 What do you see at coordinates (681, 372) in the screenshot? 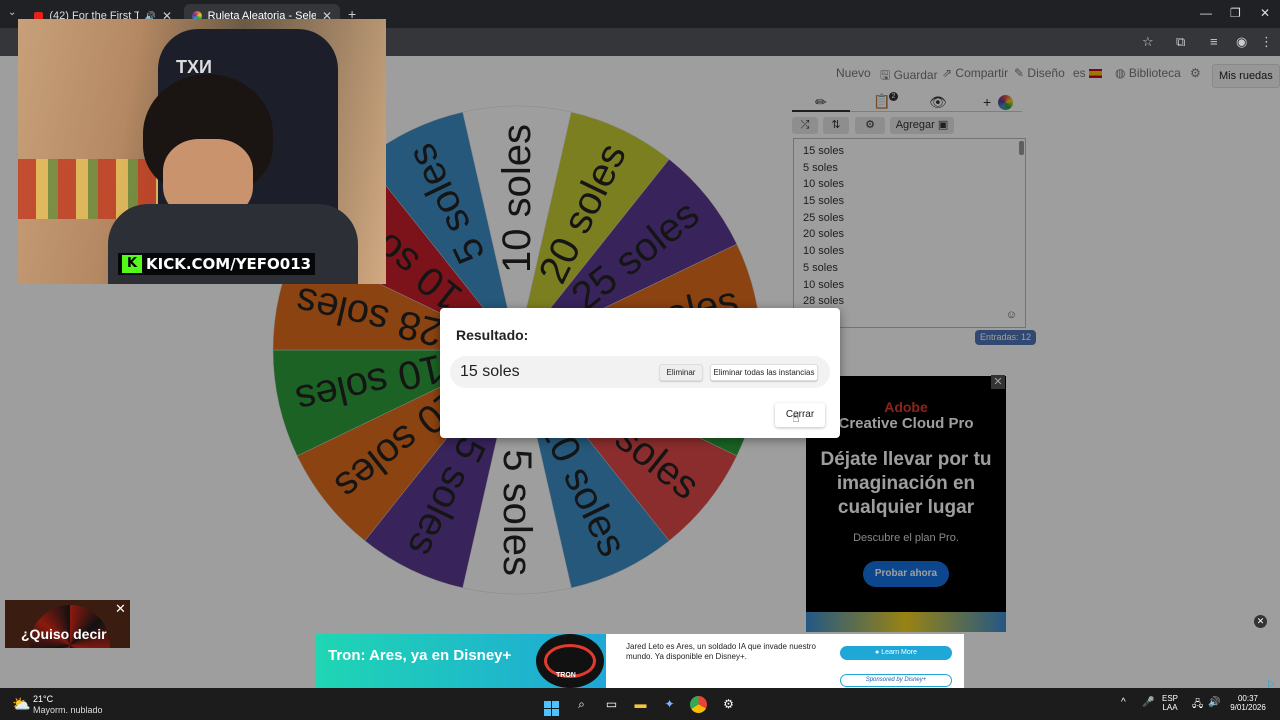
I see `eliminar-button: Eliminar` at bounding box center [681, 372].